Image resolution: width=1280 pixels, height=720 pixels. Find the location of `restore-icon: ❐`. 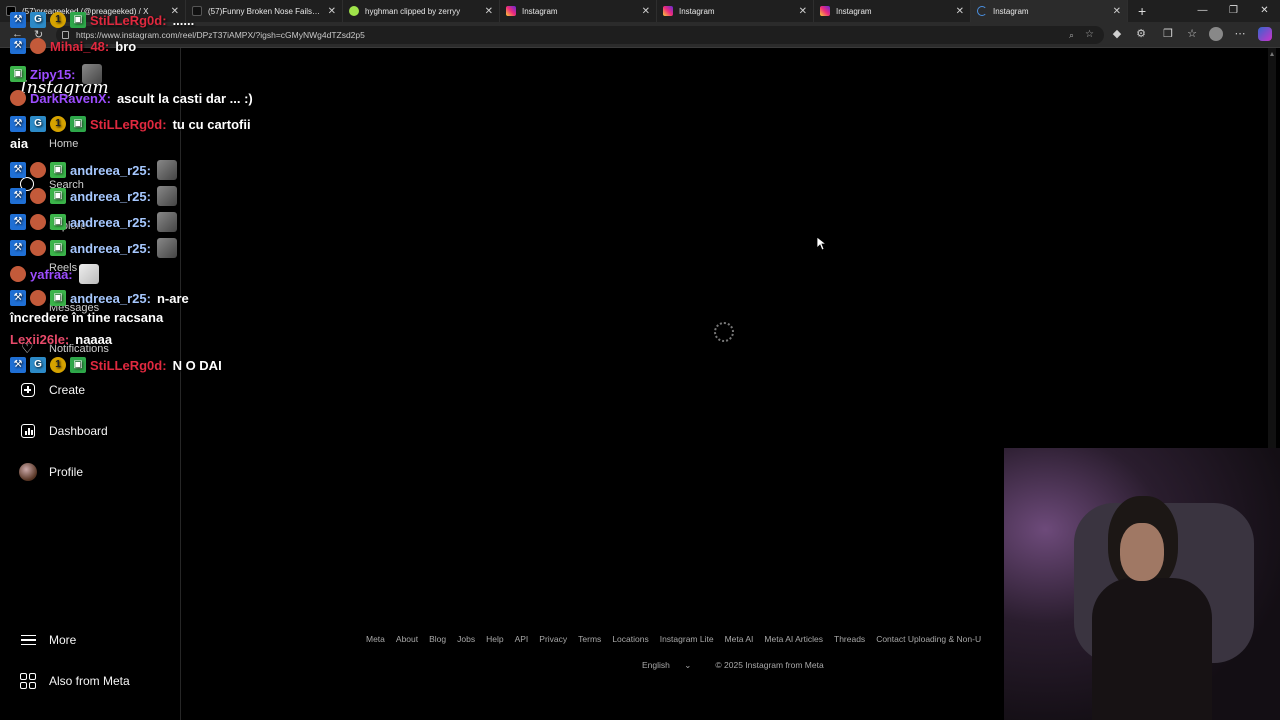

restore-icon: ❐ is located at coordinates (1233, 11).